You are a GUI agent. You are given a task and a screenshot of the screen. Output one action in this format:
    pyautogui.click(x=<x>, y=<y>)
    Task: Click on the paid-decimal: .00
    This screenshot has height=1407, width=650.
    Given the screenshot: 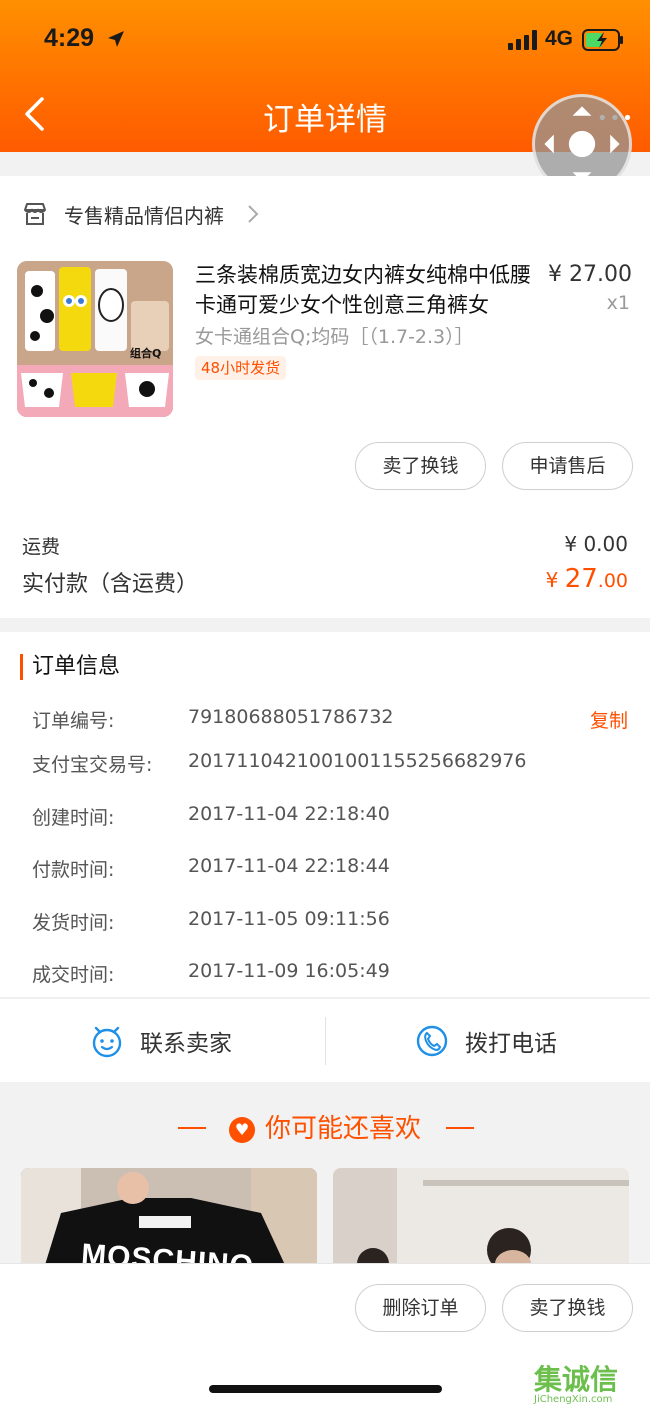 What is the action you would take?
    pyautogui.click(x=612, y=581)
    